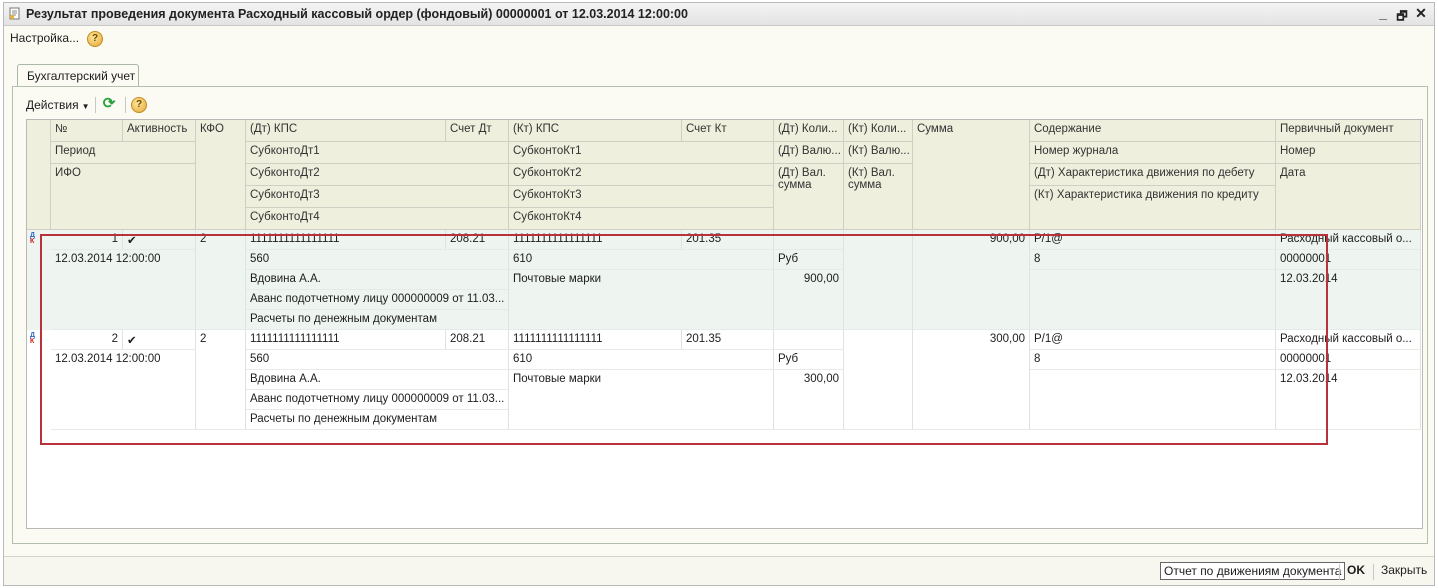 This screenshot has height=588, width=1438. Describe the element at coordinates (1153, 153) in the screenshot. I see `header-journal: Номер журнала` at that location.